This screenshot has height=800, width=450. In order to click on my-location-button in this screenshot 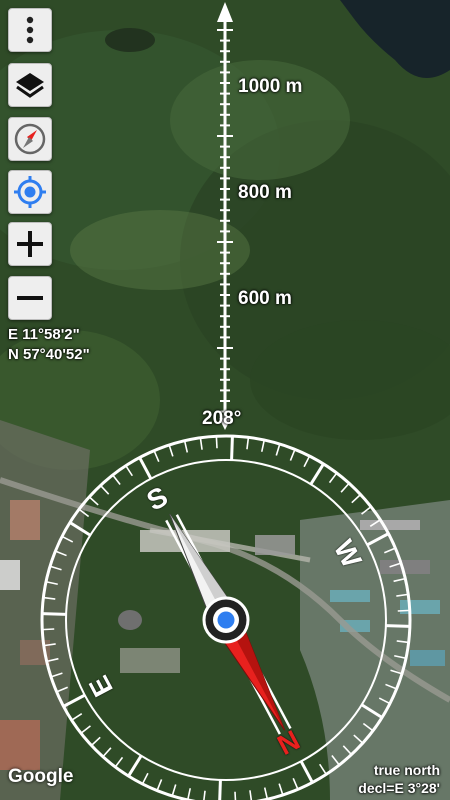, I will do `click(30, 192)`.